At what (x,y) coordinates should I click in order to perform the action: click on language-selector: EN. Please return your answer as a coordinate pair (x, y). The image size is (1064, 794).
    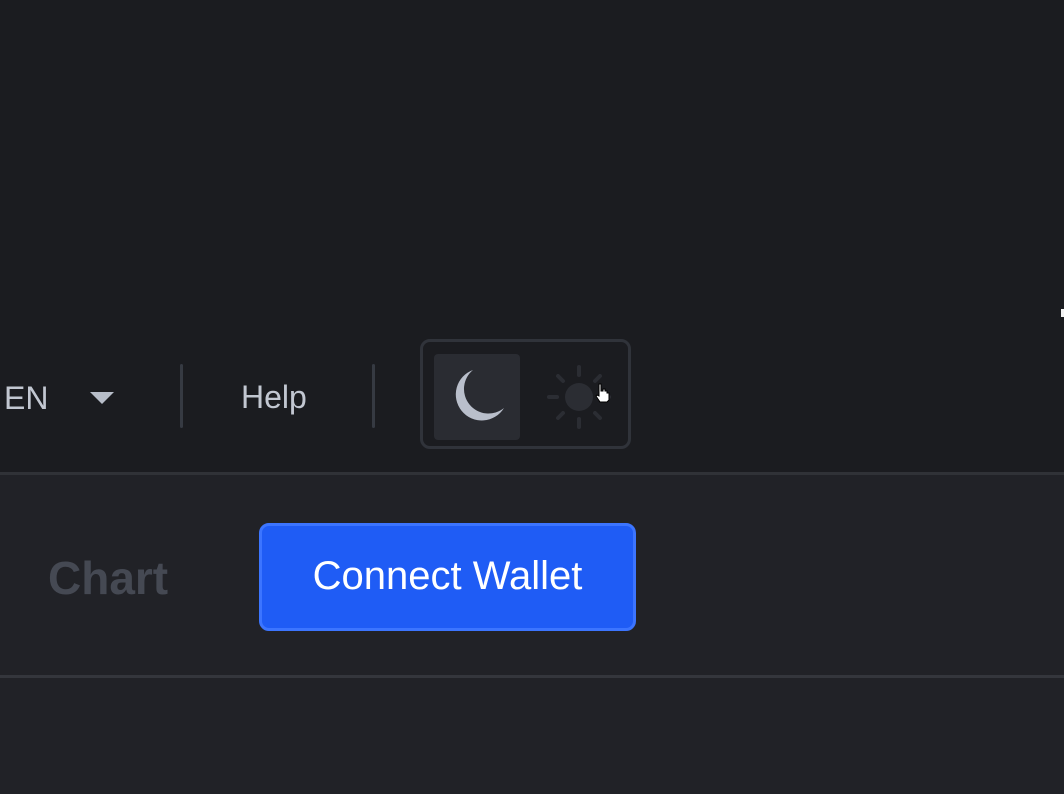
    Looking at the image, I should click on (65, 398).